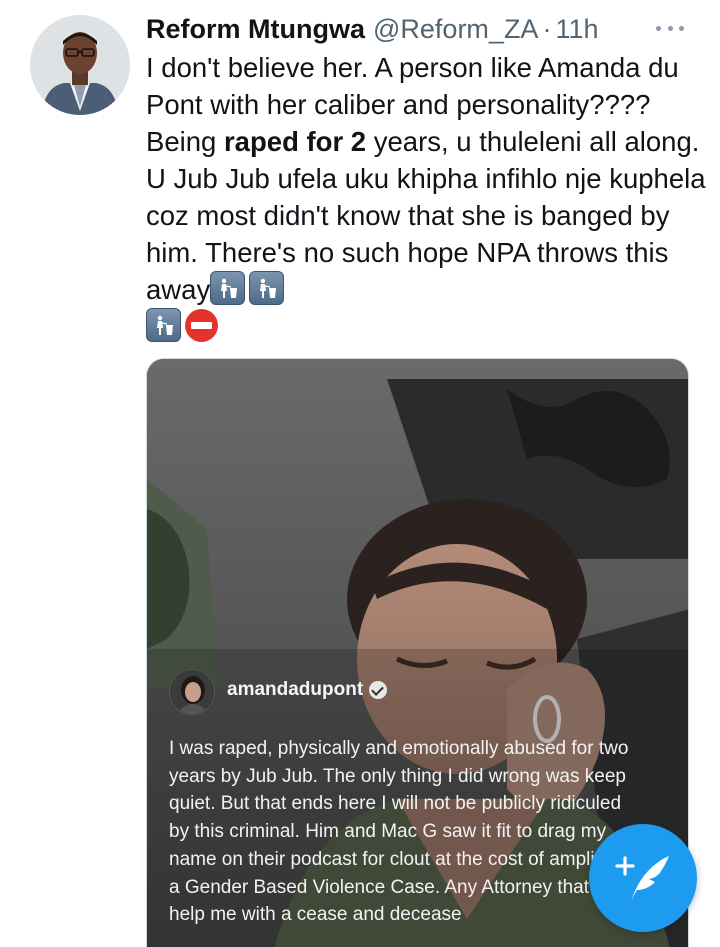 This screenshot has height=947, width=720. I want to click on more-options-icon, so click(670, 28).